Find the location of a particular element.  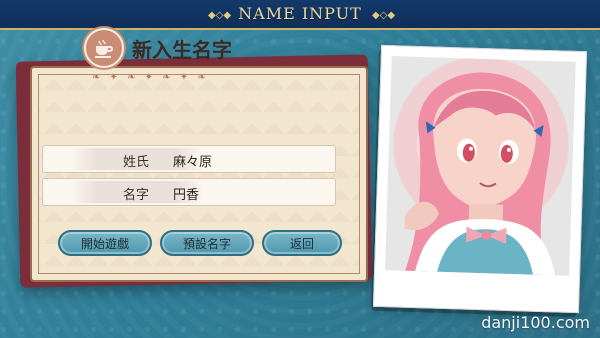

given-name-field: 名字 円香 is located at coordinates (189, 192).